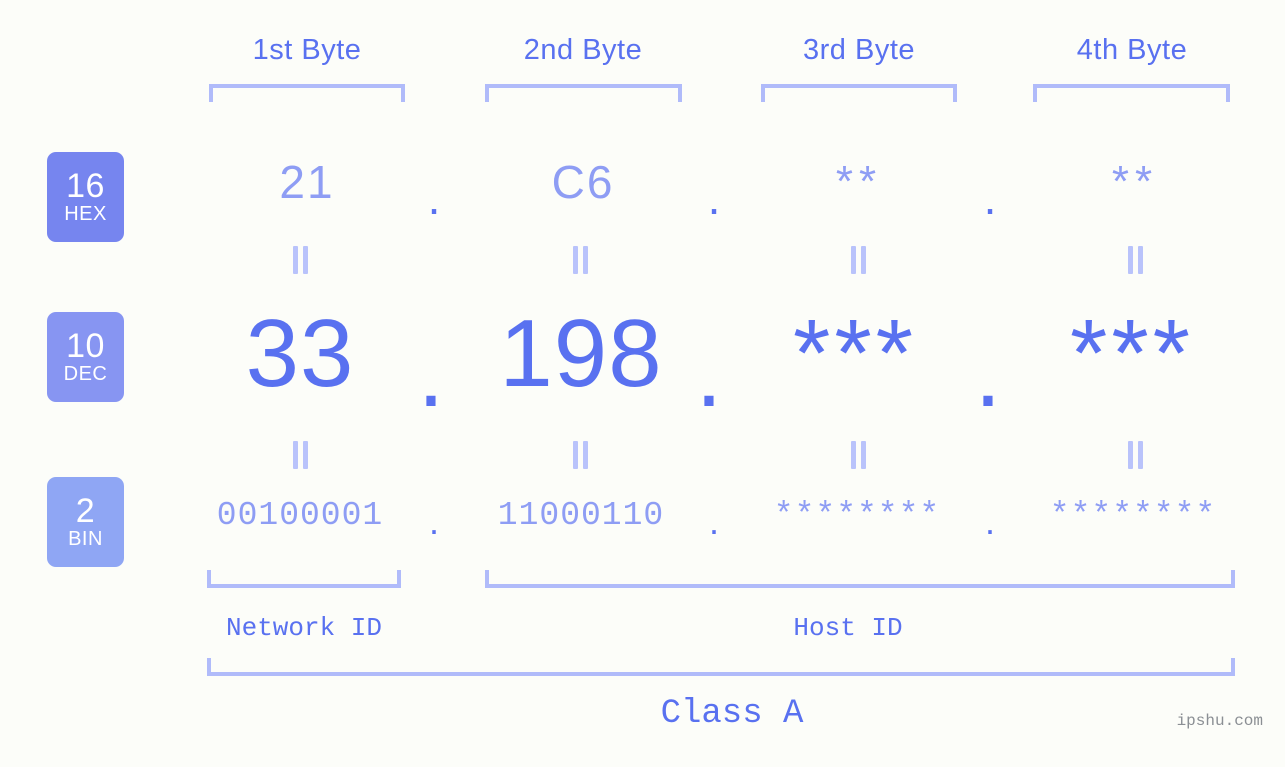  Describe the element at coordinates (859, 181) in the screenshot. I see `hex-byte-3: **` at that location.